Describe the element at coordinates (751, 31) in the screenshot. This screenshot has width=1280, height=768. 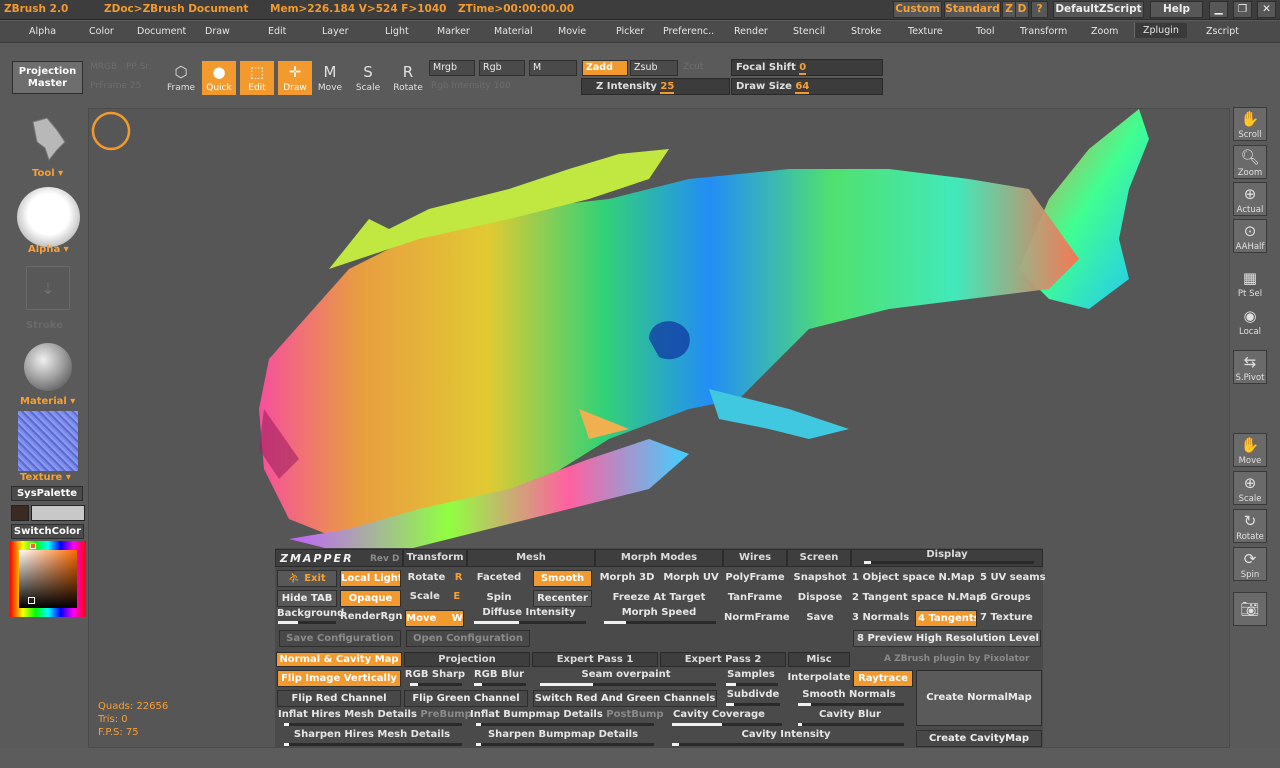
I see `menu-render: Render` at that location.